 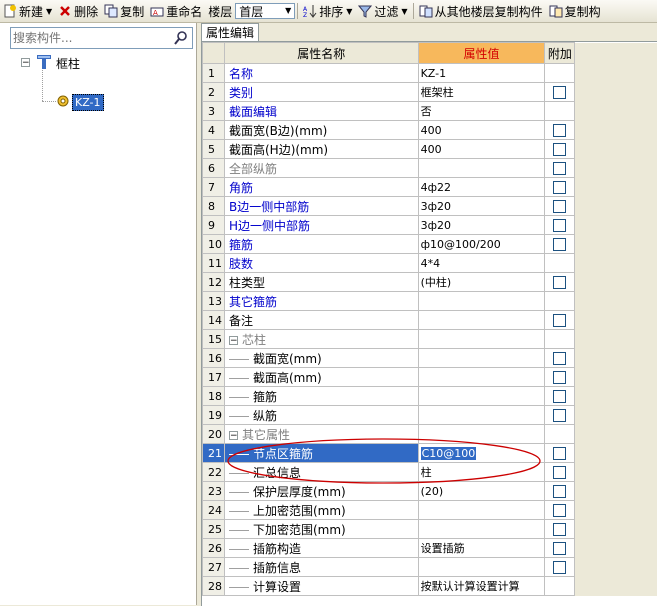 I want to click on new-button: 新建 ▼, so click(x=27, y=11).